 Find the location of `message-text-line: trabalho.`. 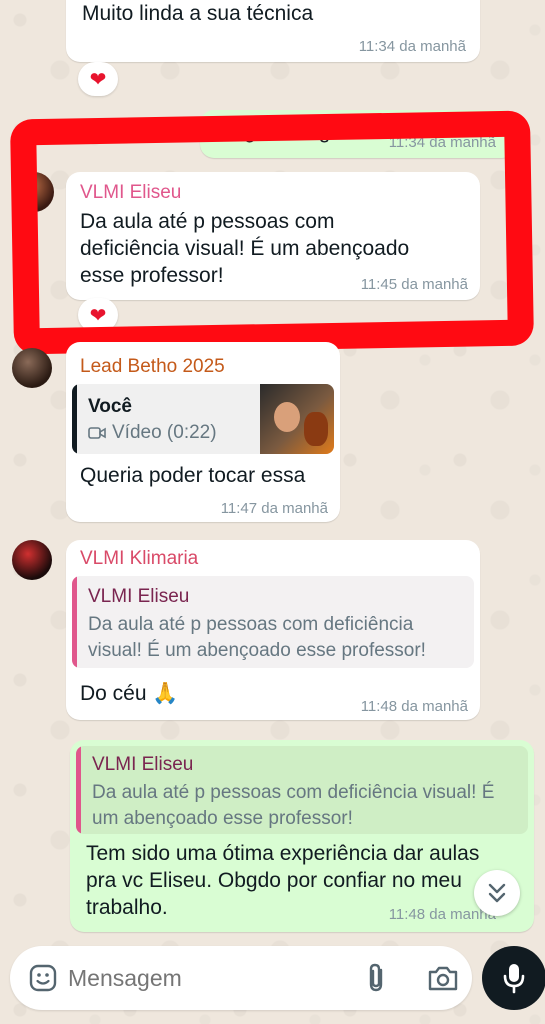

message-text-line: trabalho. is located at coordinates (127, 907).